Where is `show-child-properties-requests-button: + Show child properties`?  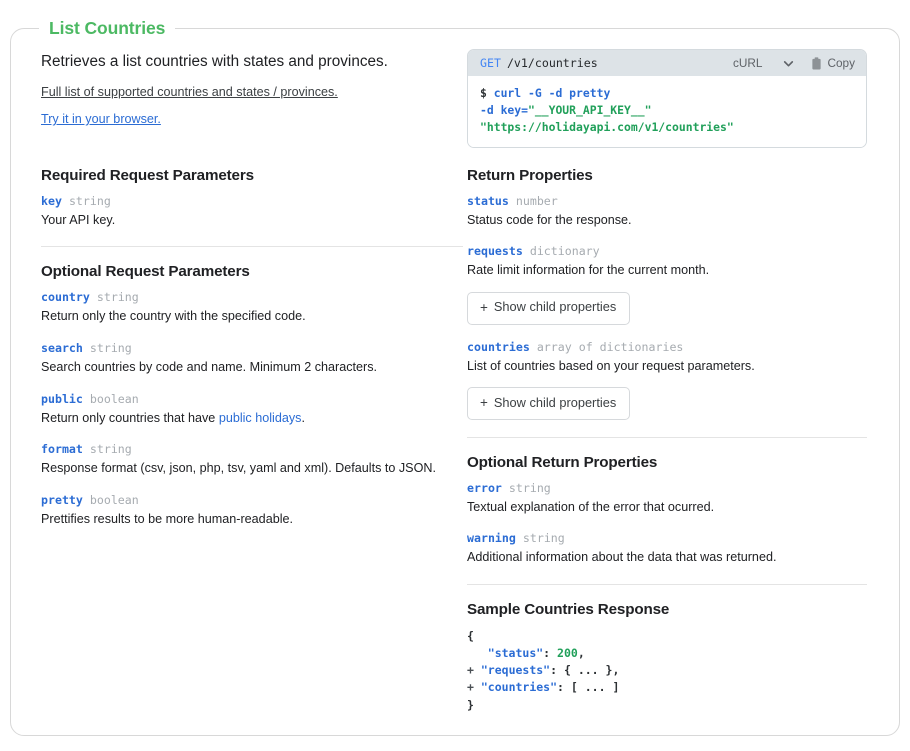 show-child-properties-requests-button: + Show child properties is located at coordinates (549, 308).